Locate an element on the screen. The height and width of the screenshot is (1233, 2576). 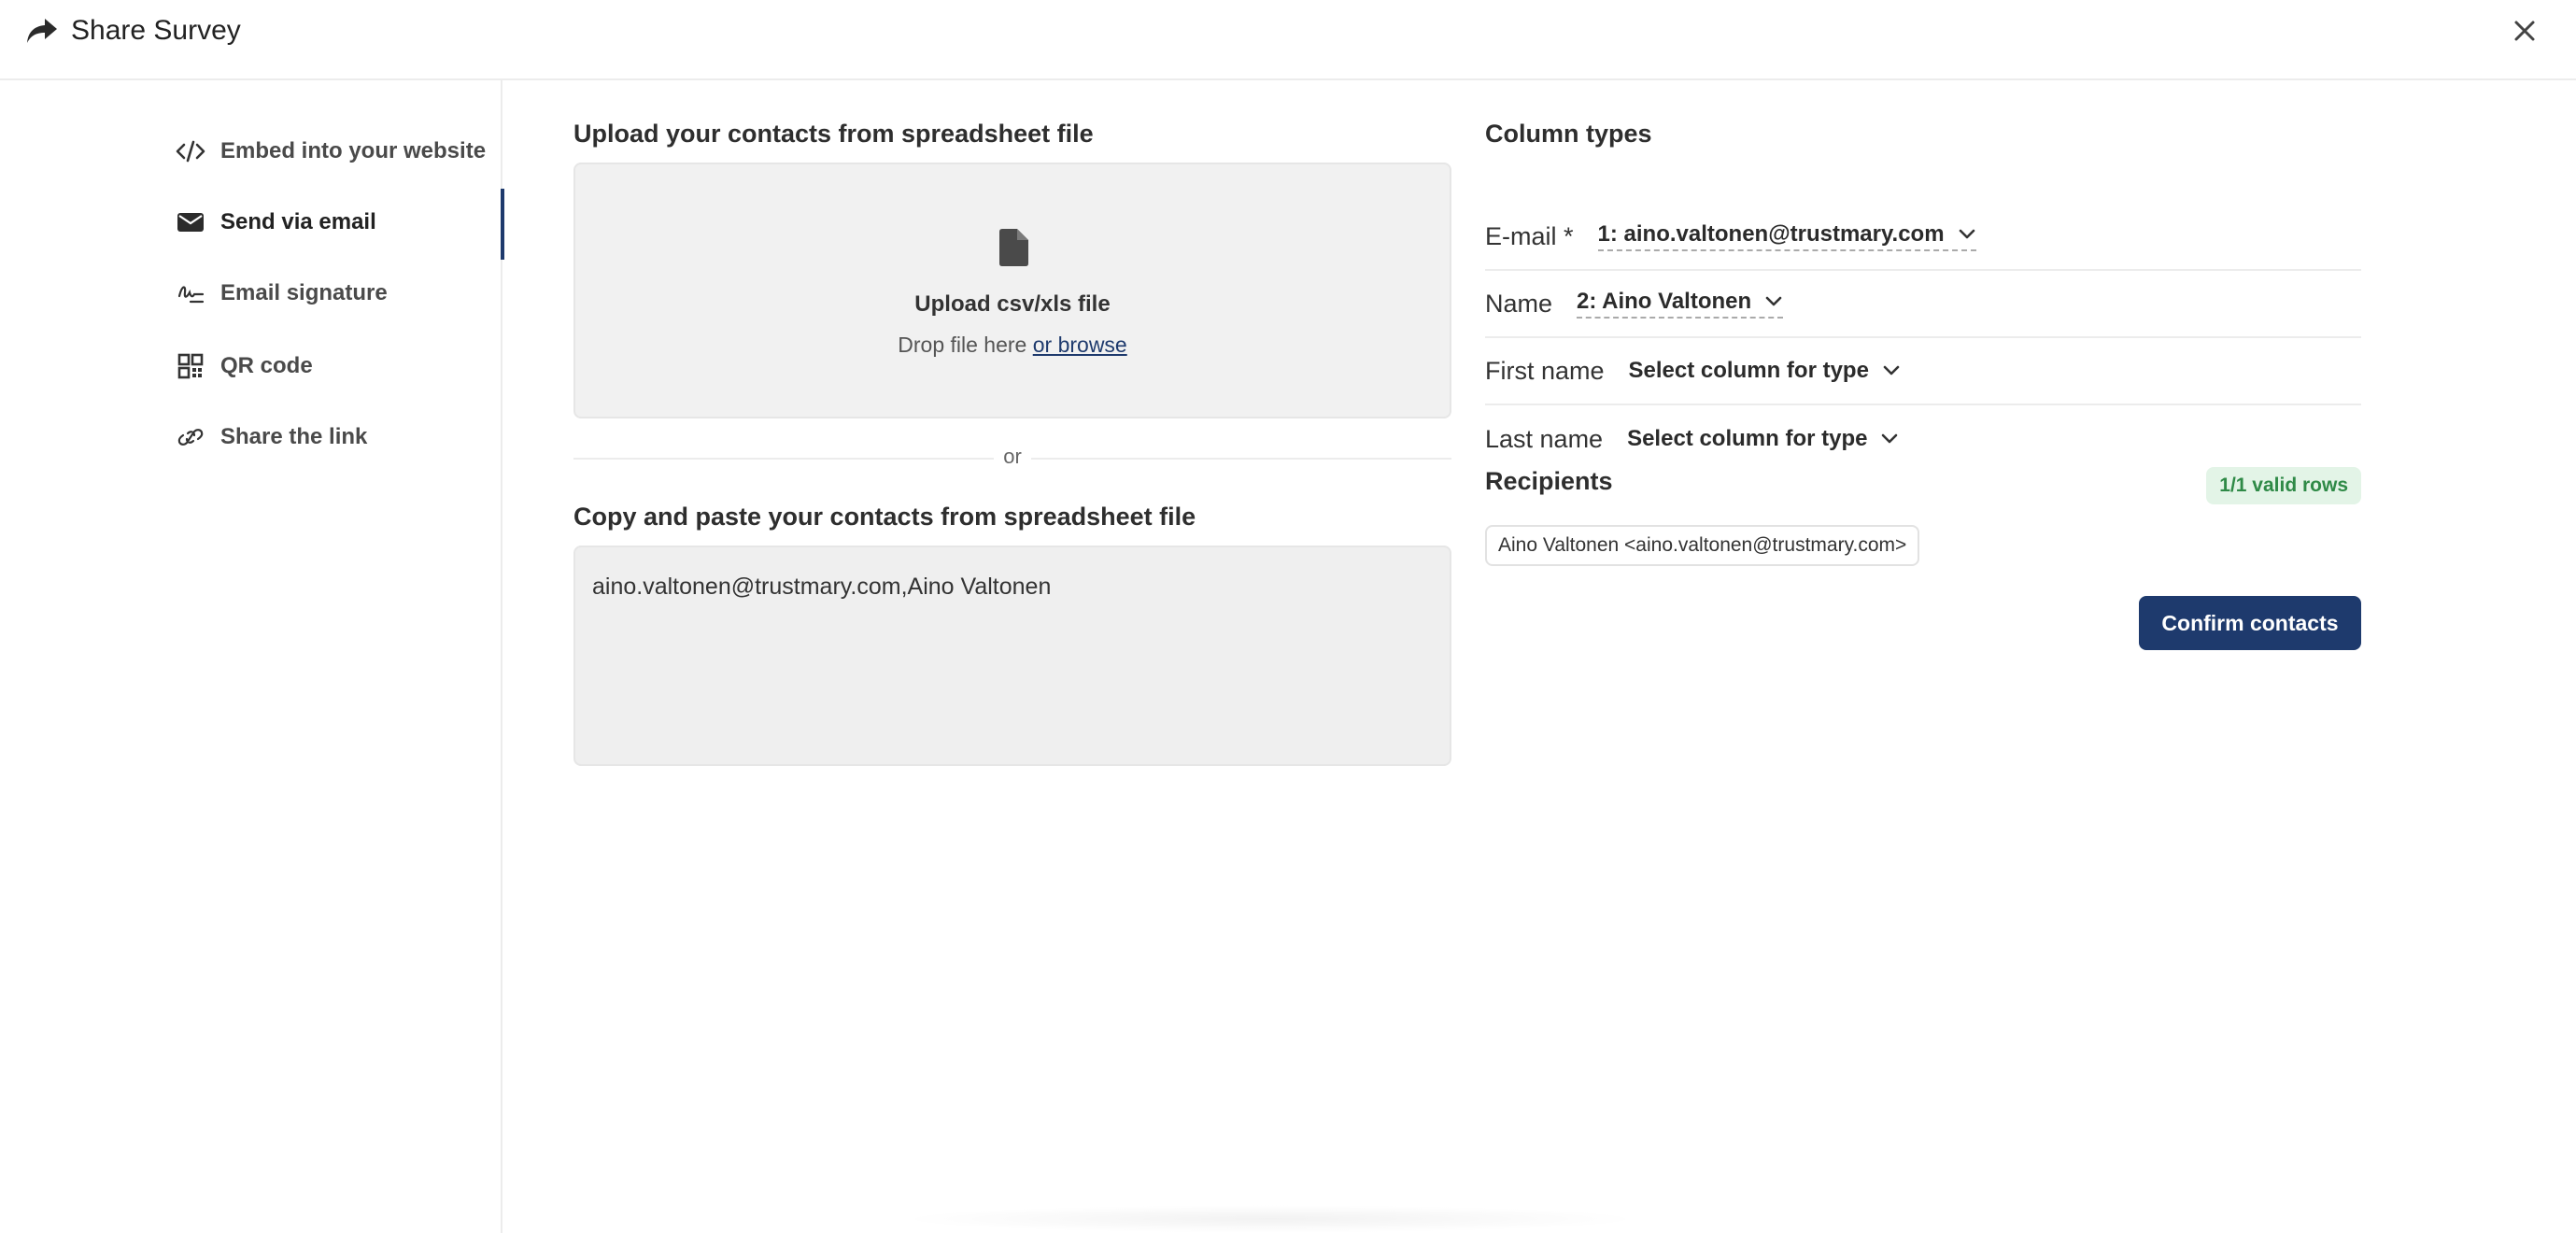
confirm-contacts-button: Confirm contacts is located at coordinates (2250, 623).